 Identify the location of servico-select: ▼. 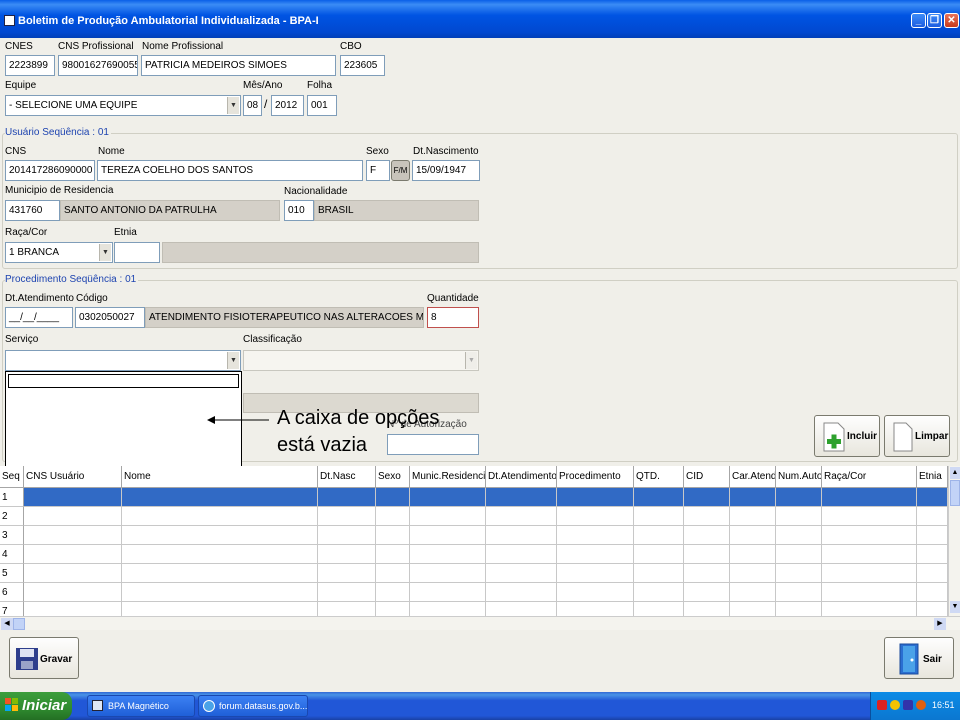
(123, 360).